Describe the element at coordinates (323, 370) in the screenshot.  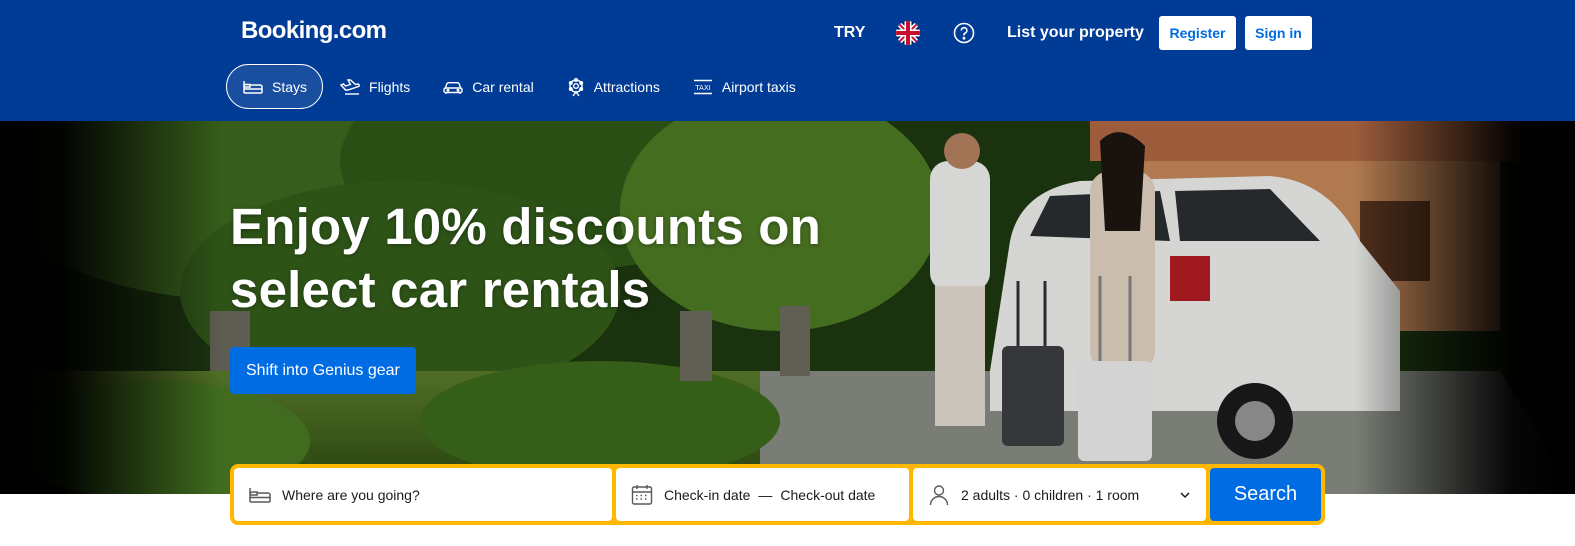
I see `genius-cta-button: Shift into Genius gear` at that location.